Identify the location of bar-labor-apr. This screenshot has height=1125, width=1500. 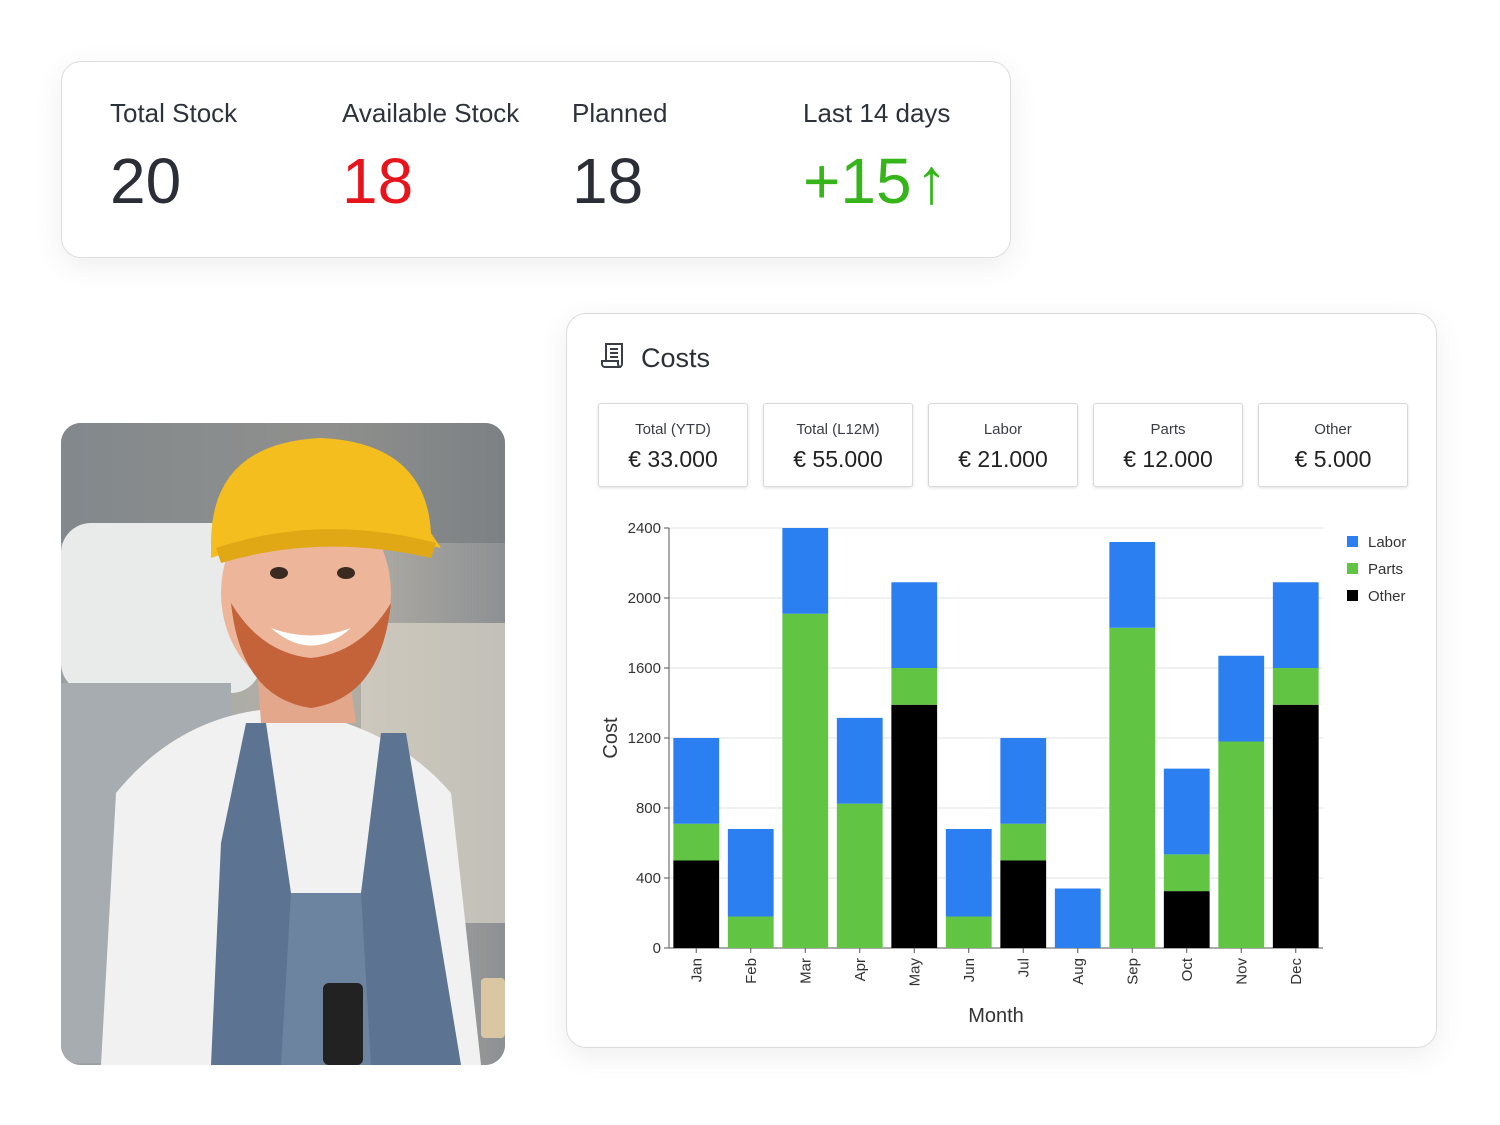
(859, 760).